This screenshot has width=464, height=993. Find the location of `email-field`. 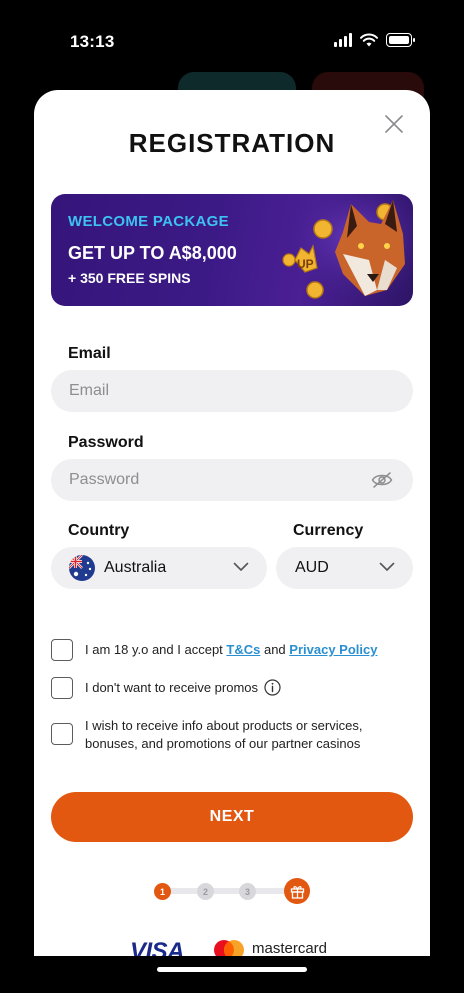

email-field is located at coordinates (232, 391).